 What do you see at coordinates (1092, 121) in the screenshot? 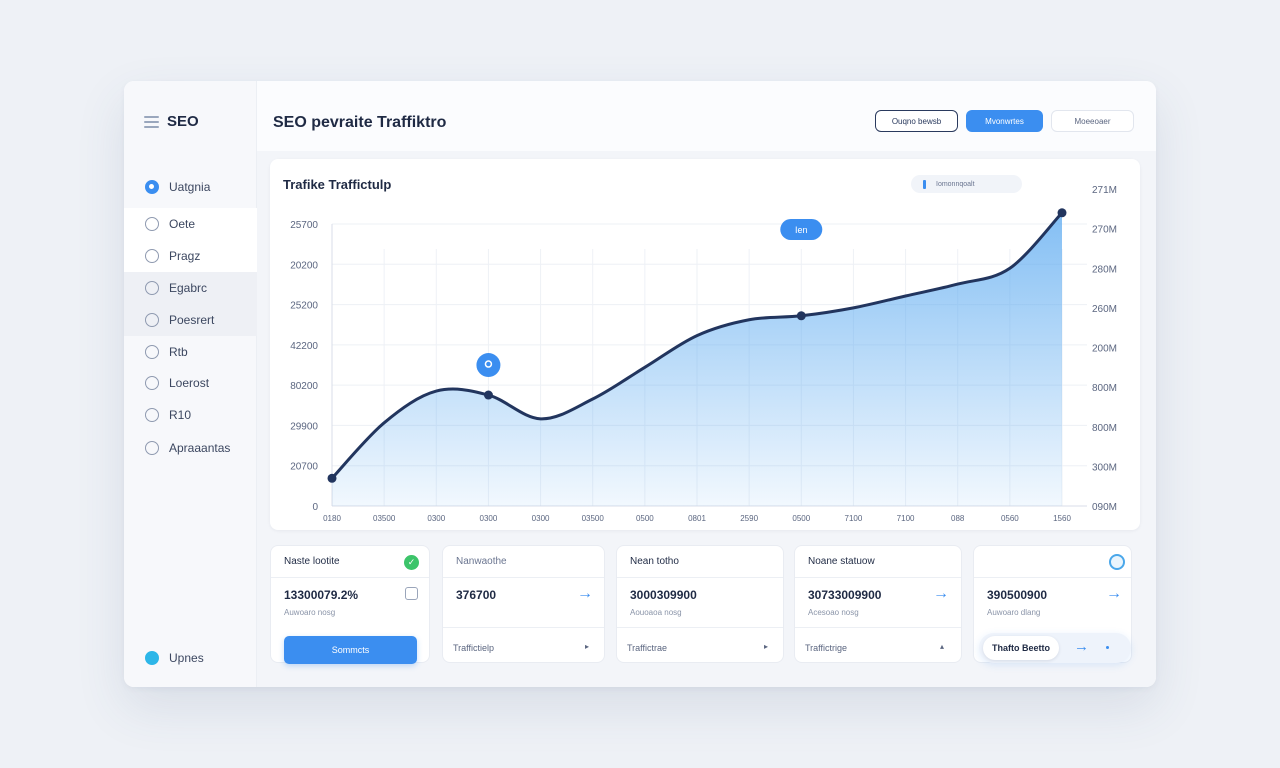
I see `header-button-ghost: Moeeoaer` at bounding box center [1092, 121].